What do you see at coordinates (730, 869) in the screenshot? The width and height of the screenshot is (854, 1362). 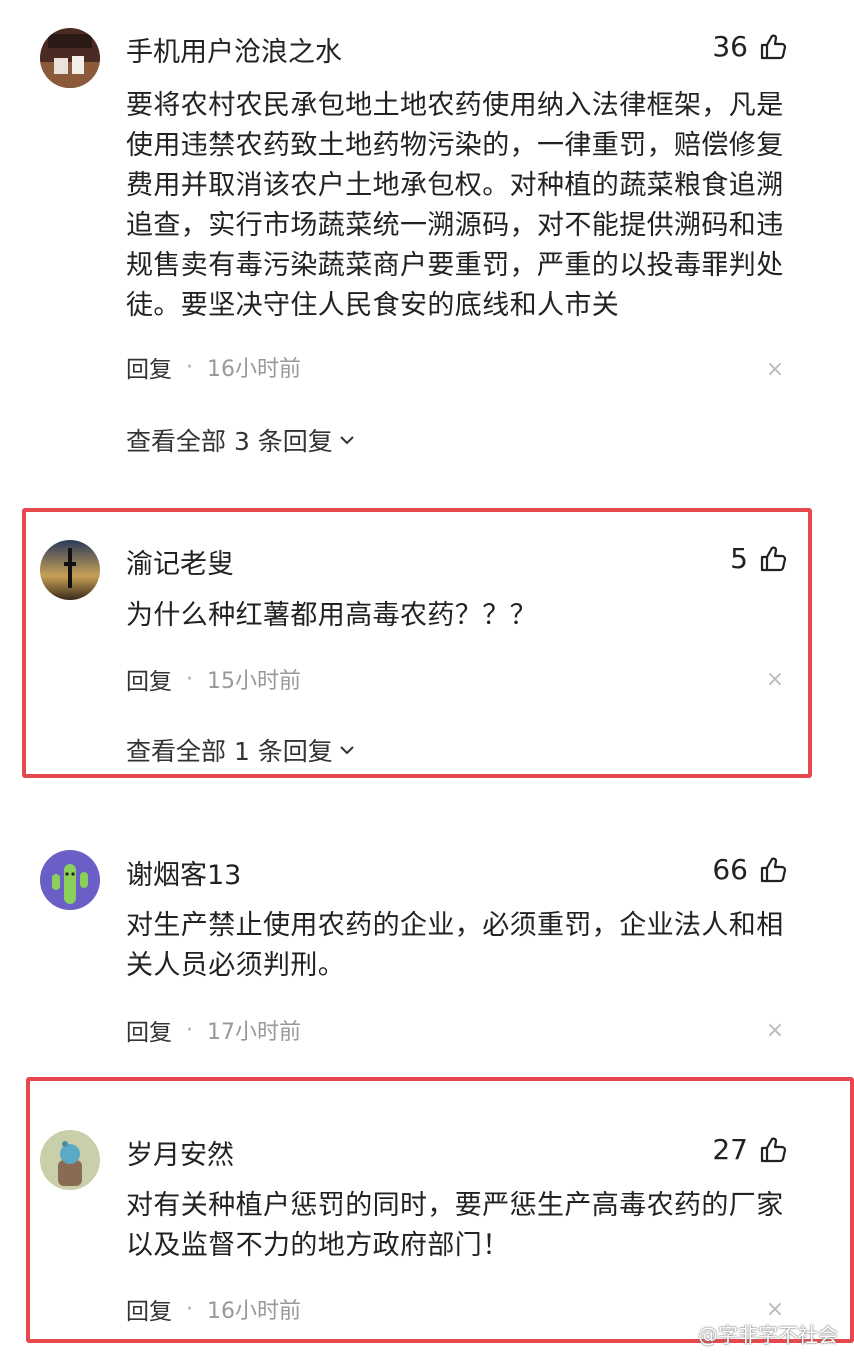 I see `like-count: 66` at bounding box center [730, 869].